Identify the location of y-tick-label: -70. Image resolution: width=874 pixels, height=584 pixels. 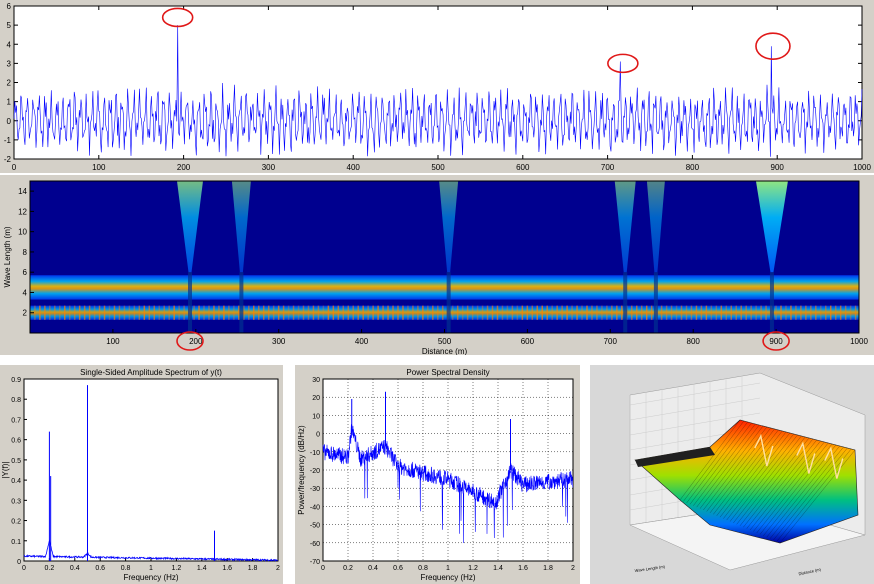
(315, 562).